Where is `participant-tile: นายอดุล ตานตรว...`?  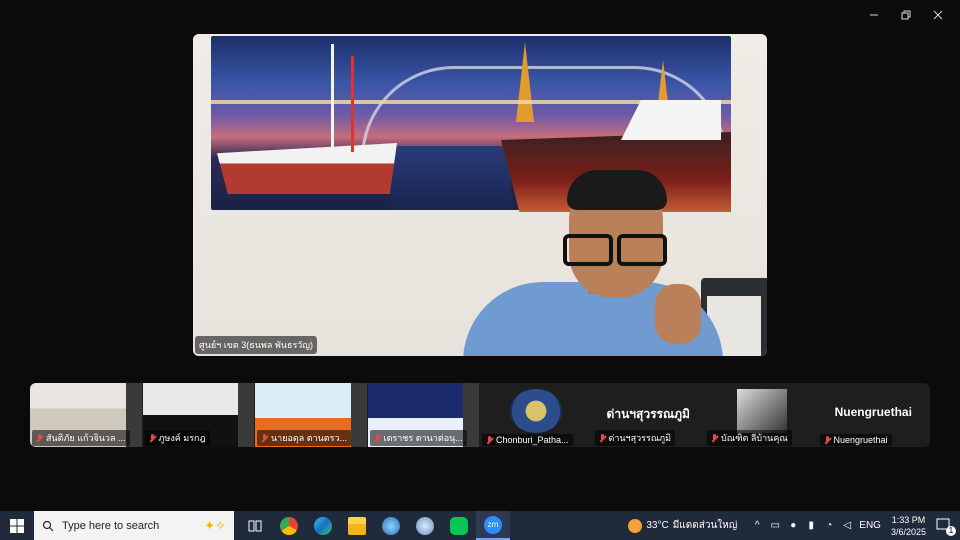
participant-tile: นายอดุล ตานตรว... is located at coordinates (311, 415).